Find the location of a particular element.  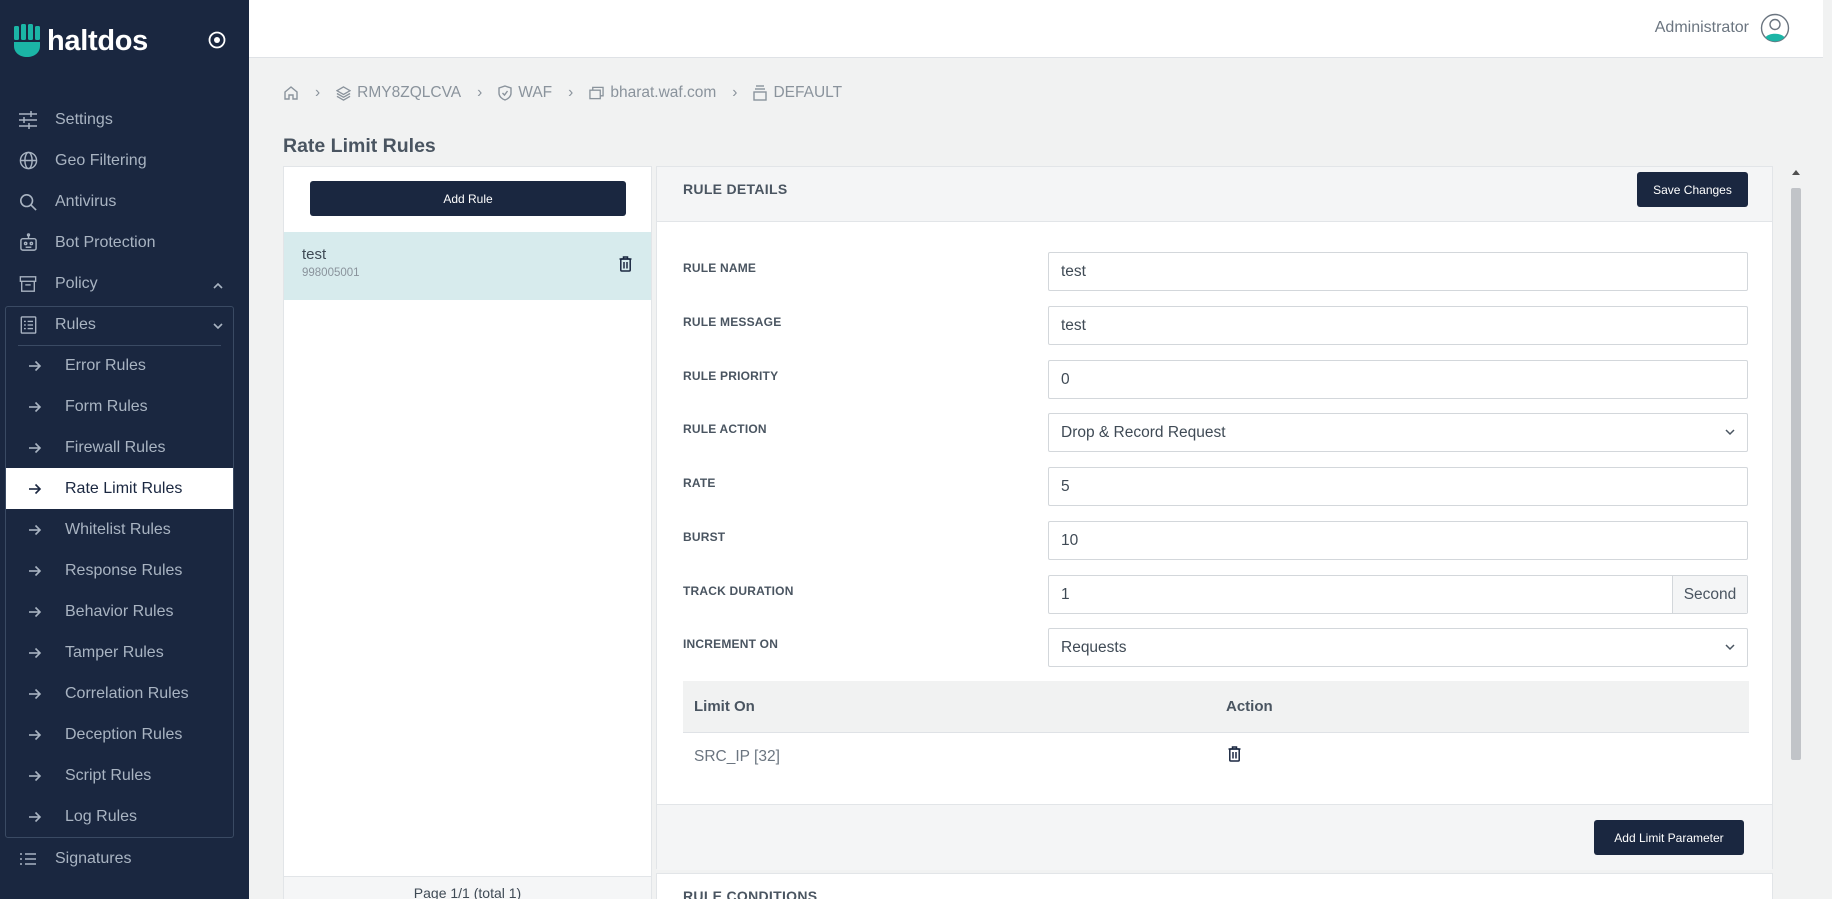

sidebar-item-correlation-rules: Correlation Rules is located at coordinates (119, 693).